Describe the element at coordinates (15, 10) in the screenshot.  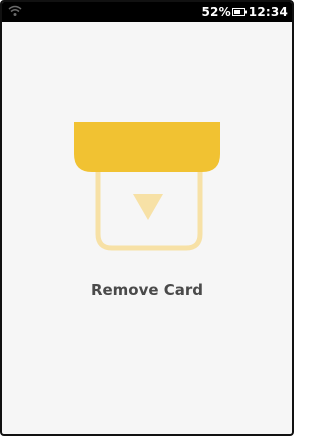
I see `wifi-icon` at that location.